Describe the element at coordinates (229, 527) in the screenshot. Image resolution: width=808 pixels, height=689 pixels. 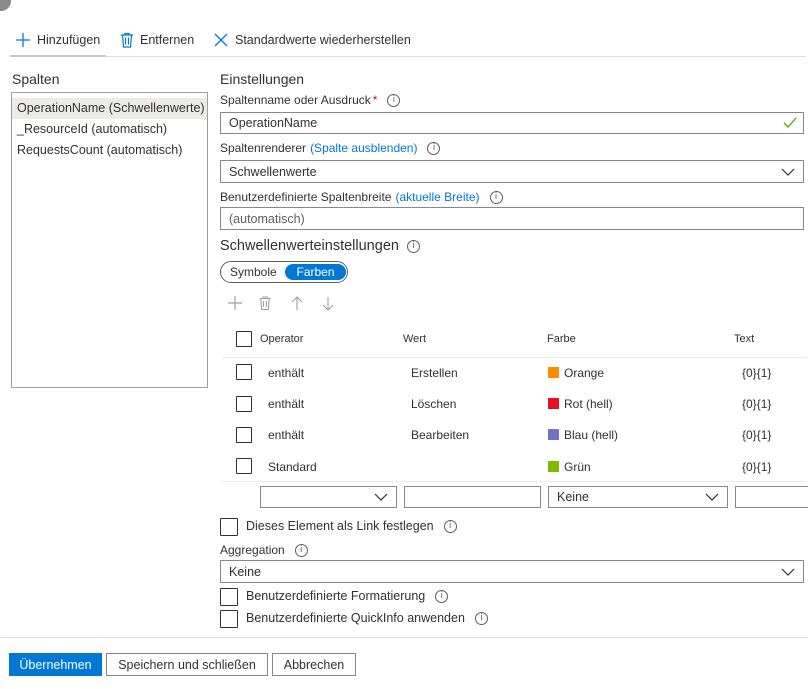
I see `link-checkbox` at that location.